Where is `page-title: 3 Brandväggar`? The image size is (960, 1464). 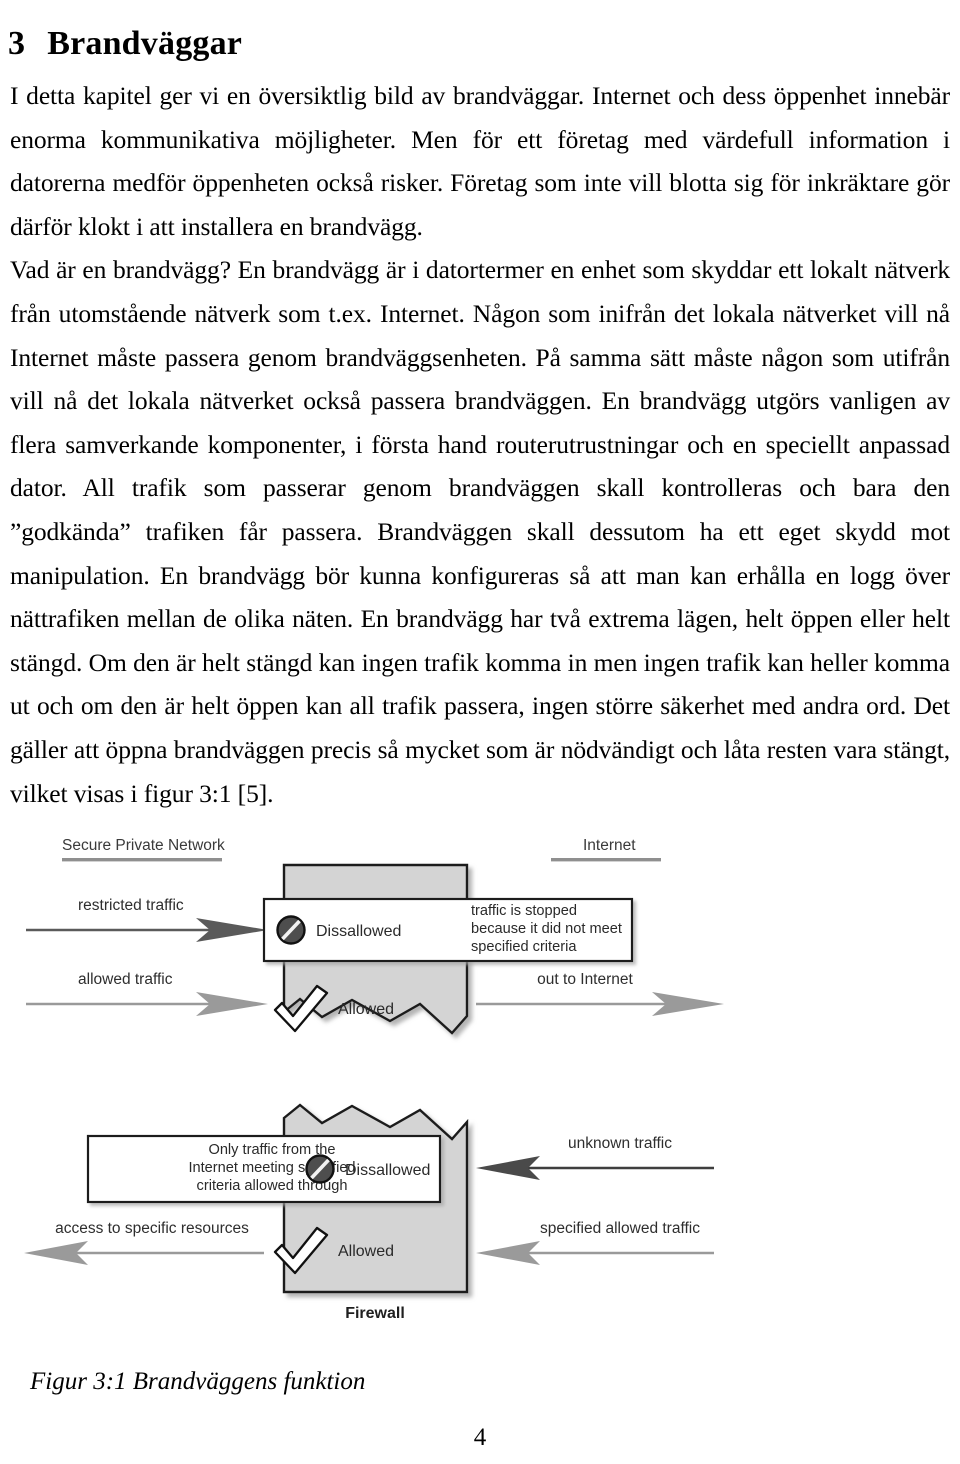
page-title: 3 Brandväggar is located at coordinates (125, 44).